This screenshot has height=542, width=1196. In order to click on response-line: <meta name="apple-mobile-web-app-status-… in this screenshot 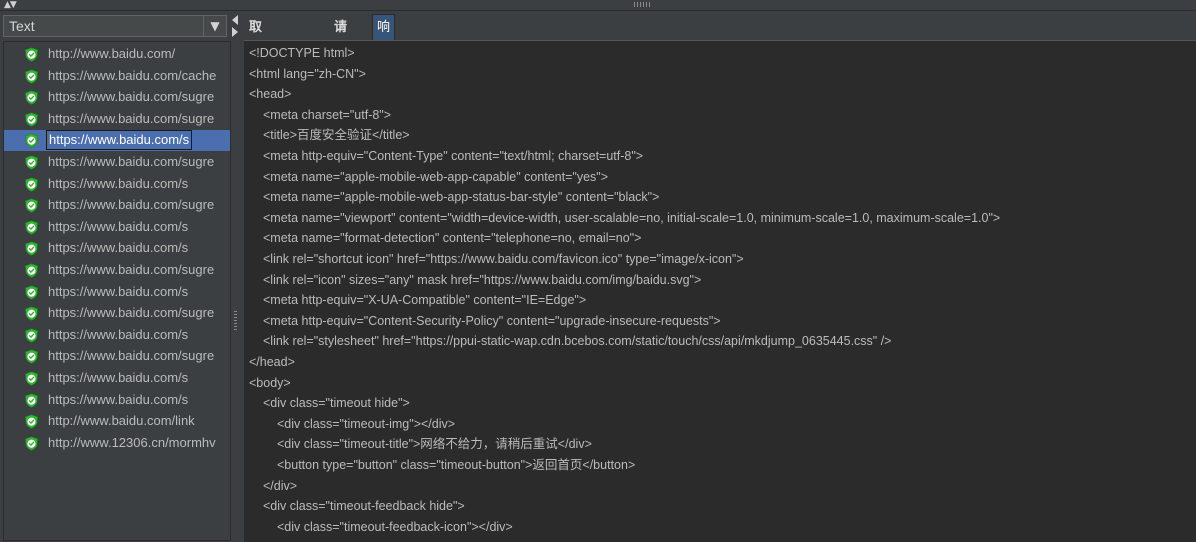, I will do `click(461, 197)`.